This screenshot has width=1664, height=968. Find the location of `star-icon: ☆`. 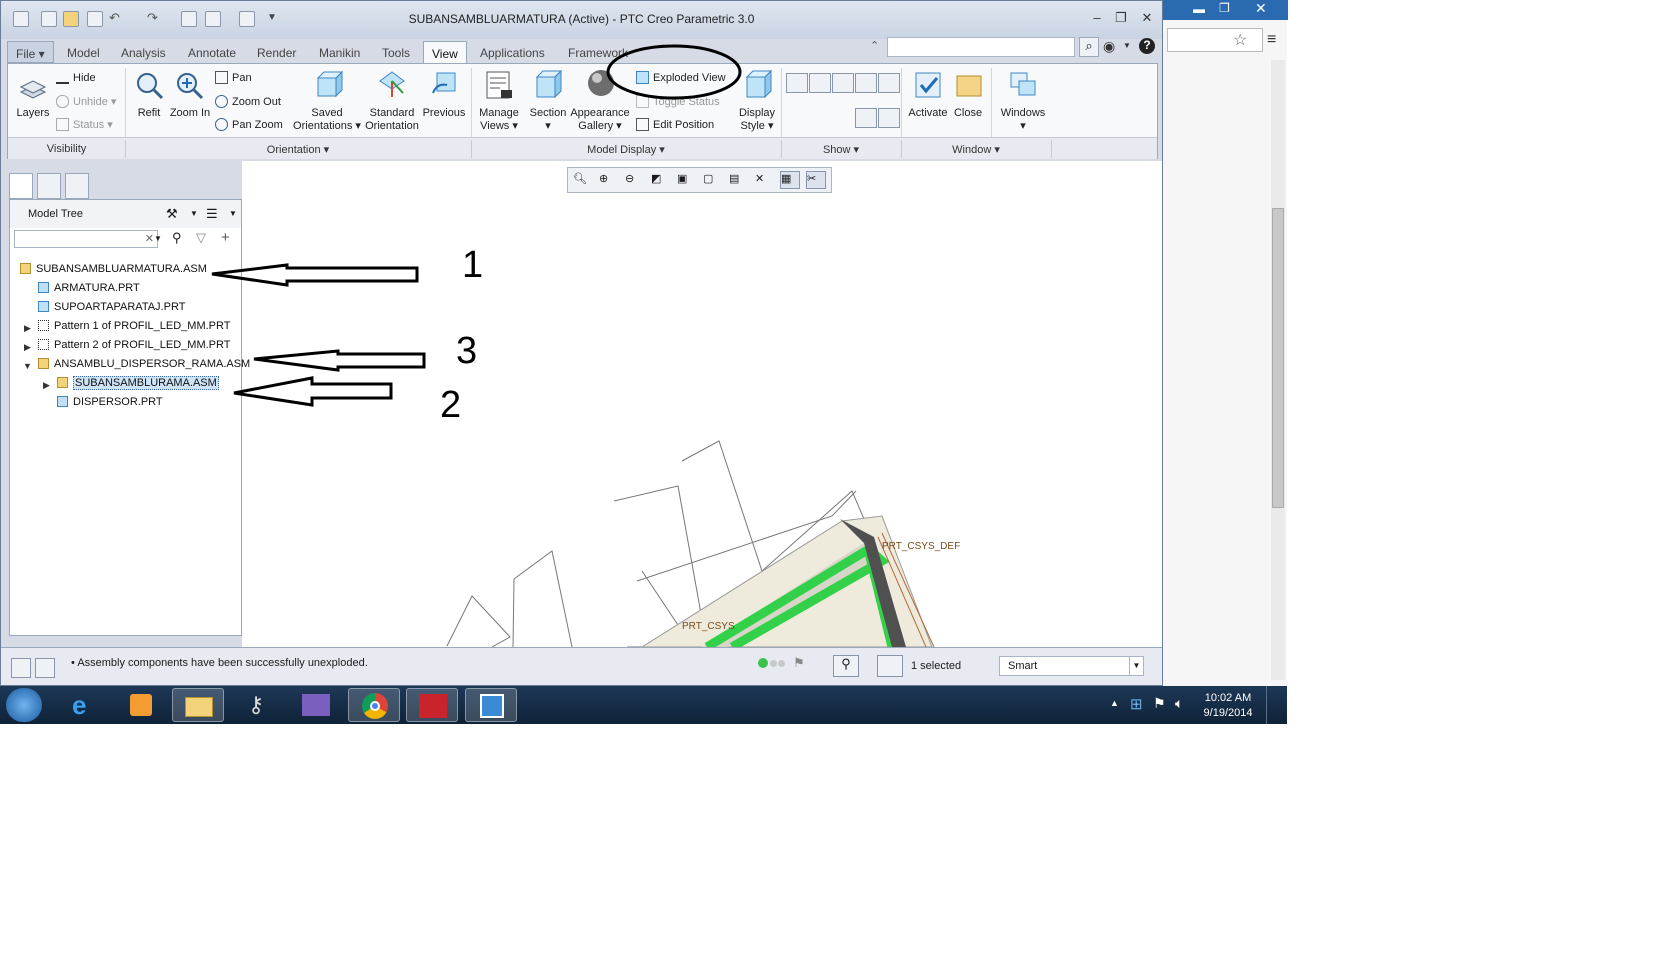

star-icon: ☆ is located at coordinates (1240, 40).